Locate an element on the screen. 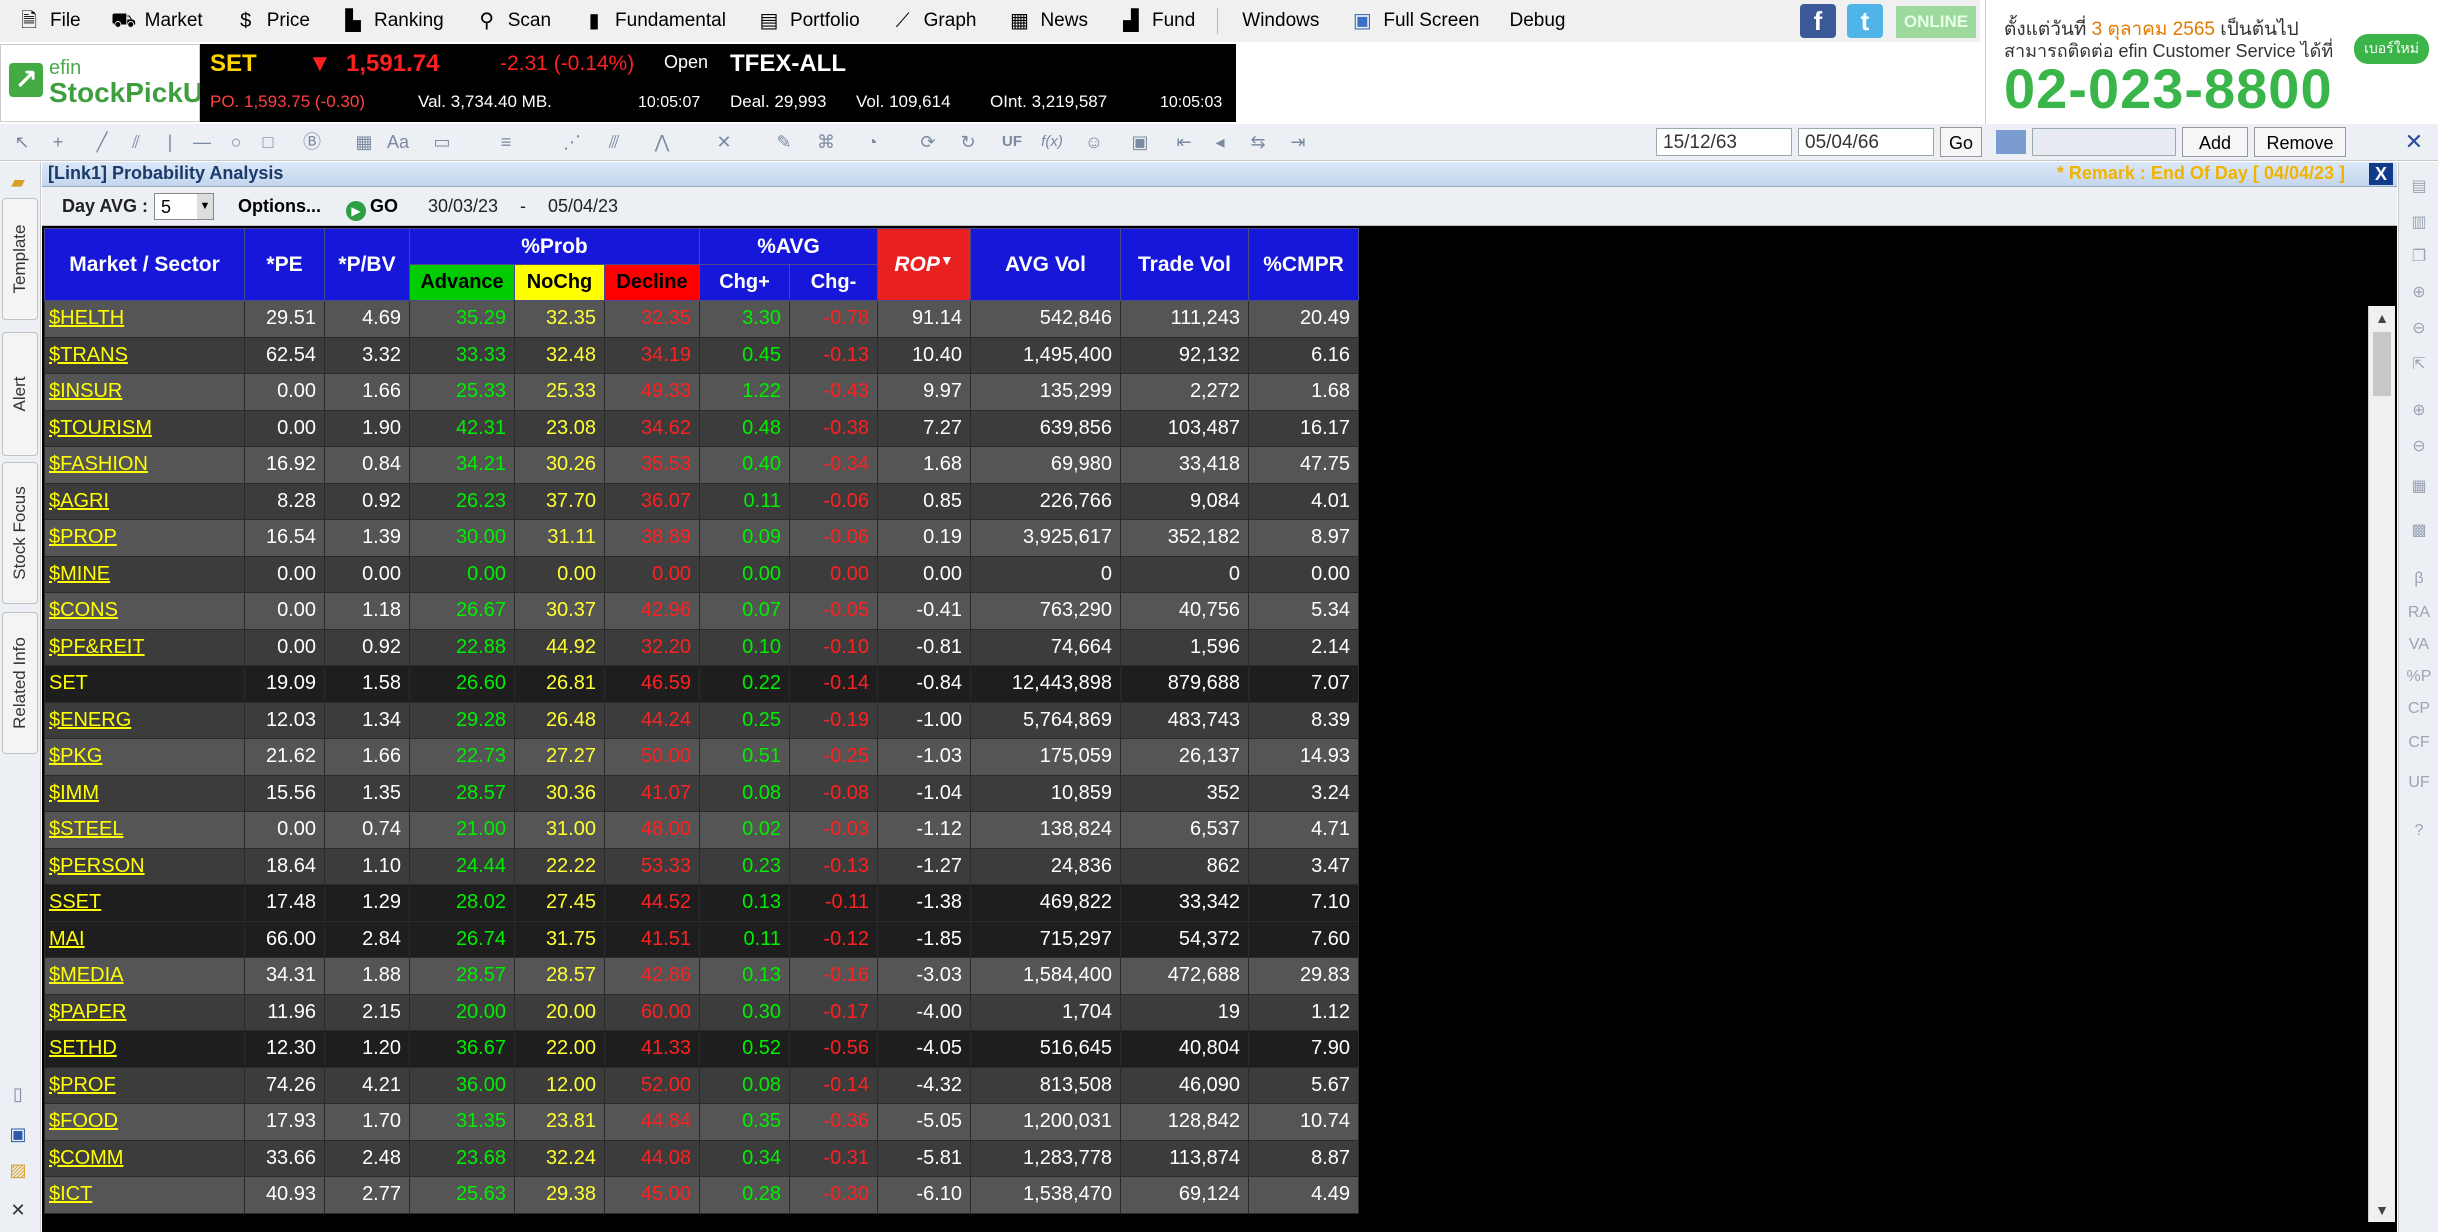 The image size is (2438, 1232). symbol-link: $PROF is located at coordinates (144, 1085).